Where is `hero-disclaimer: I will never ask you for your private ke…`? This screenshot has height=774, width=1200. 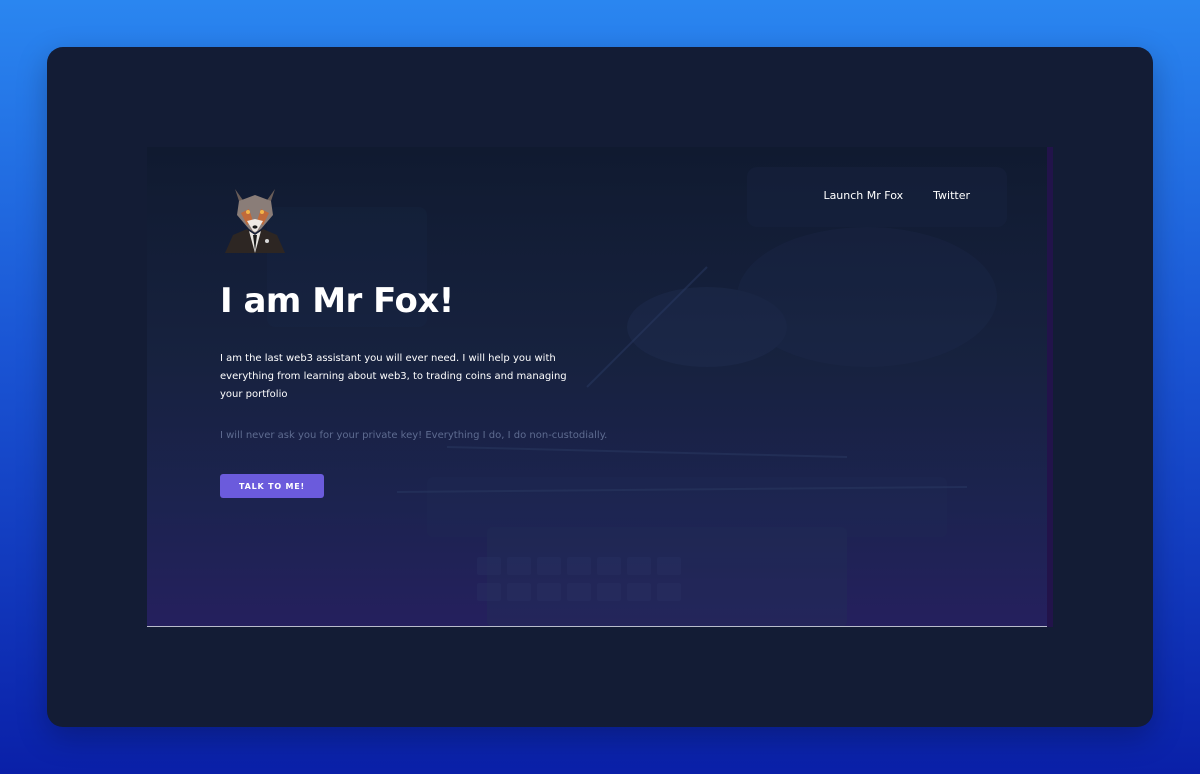
hero-disclaimer: I will never ask you for your private ke… is located at coordinates (414, 435).